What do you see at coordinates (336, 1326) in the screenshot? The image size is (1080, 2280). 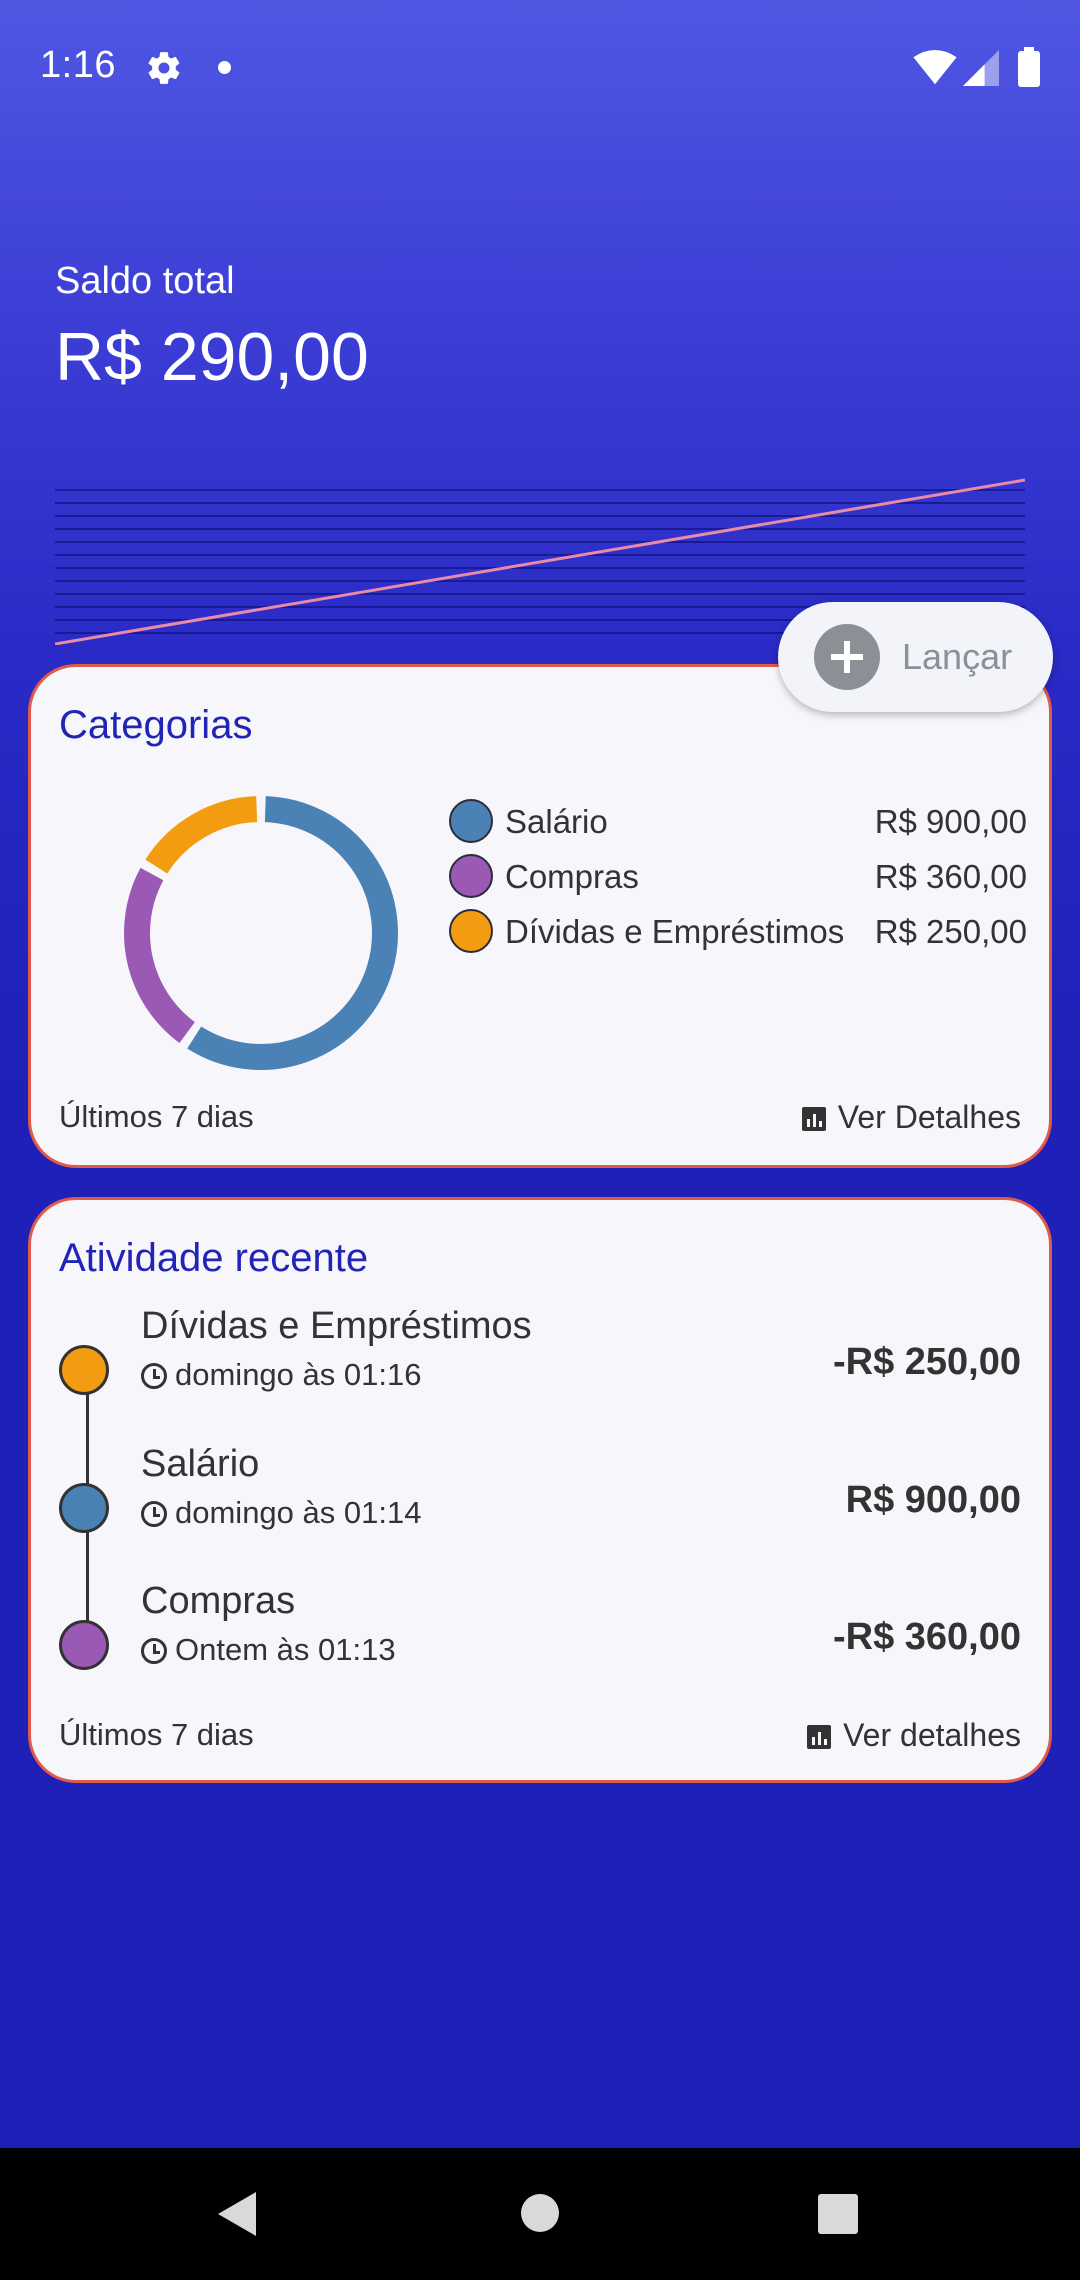 I see `activity-name: Dívidas e Empréstimos` at bounding box center [336, 1326].